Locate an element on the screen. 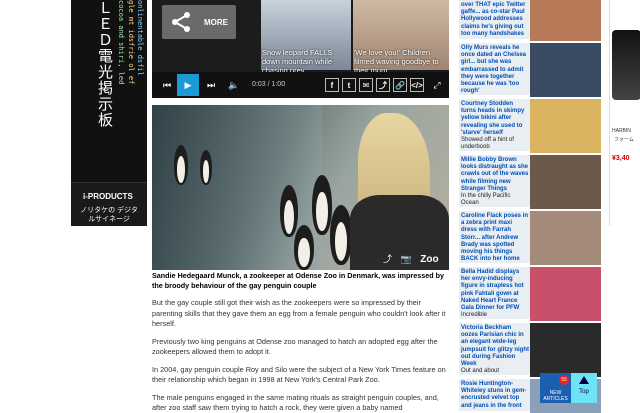  player-controls: ⏮ ▶ ⏭ 🔈 0:03 / 1:00 f t ✉ ⤴ 🔗 </> ⤢ is located at coordinates (300, 85).